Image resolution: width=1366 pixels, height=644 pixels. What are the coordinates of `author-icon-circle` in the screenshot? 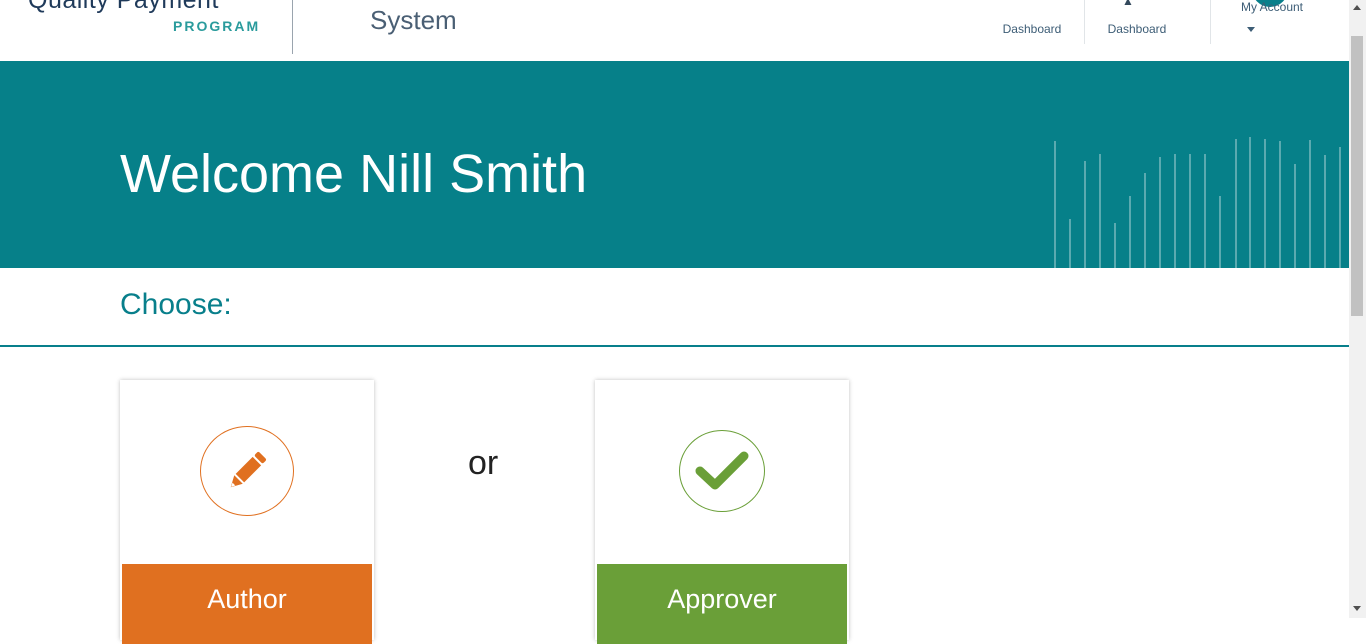 It's located at (247, 471).